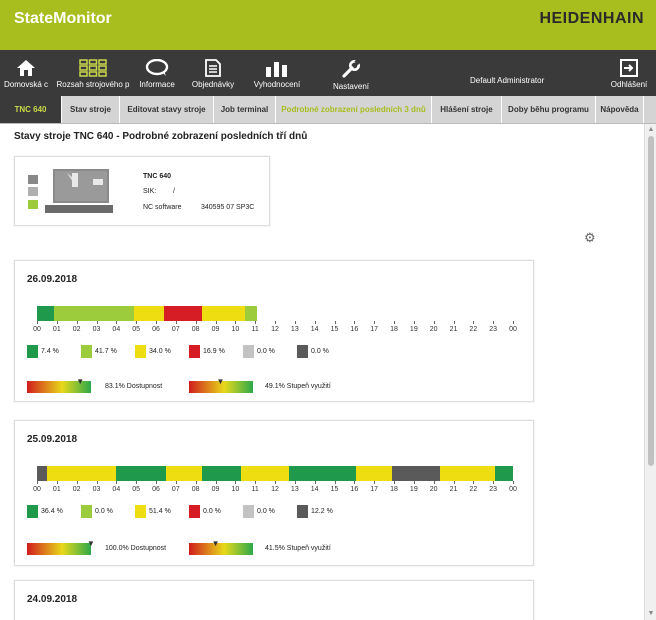 The height and width of the screenshot is (620, 656). What do you see at coordinates (213, 73) in the screenshot?
I see `nav-orders-button: Objednávky` at bounding box center [213, 73].